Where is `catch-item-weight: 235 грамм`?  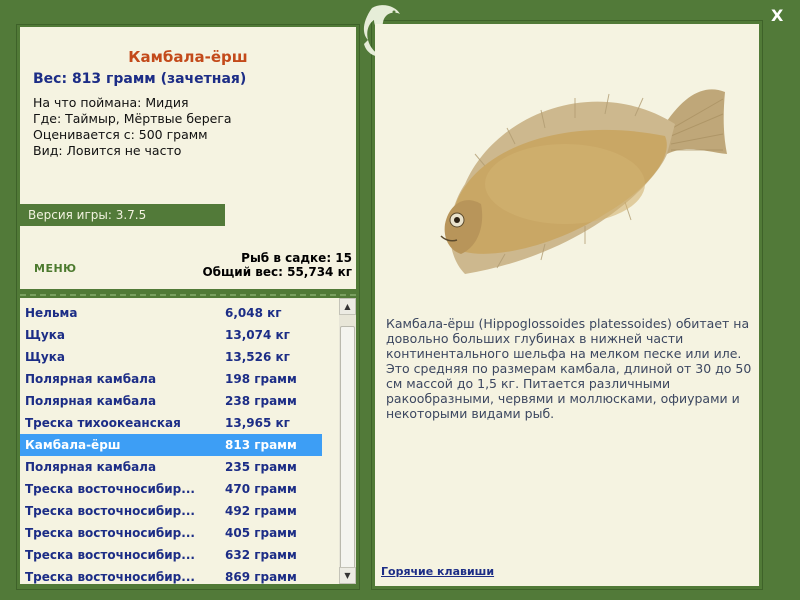
catch-item-weight: 235 грамм is located at coordinates (261, 467).